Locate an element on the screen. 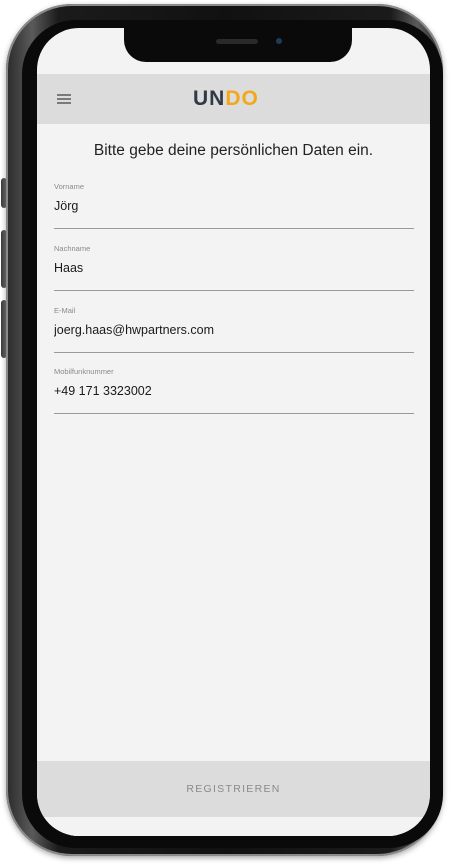  logo-part-un: UN is located at coordinates (209, 98).